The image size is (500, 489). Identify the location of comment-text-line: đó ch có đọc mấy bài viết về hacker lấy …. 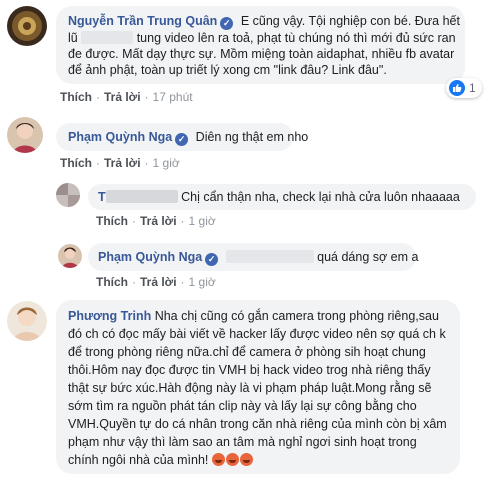
(257, 334).